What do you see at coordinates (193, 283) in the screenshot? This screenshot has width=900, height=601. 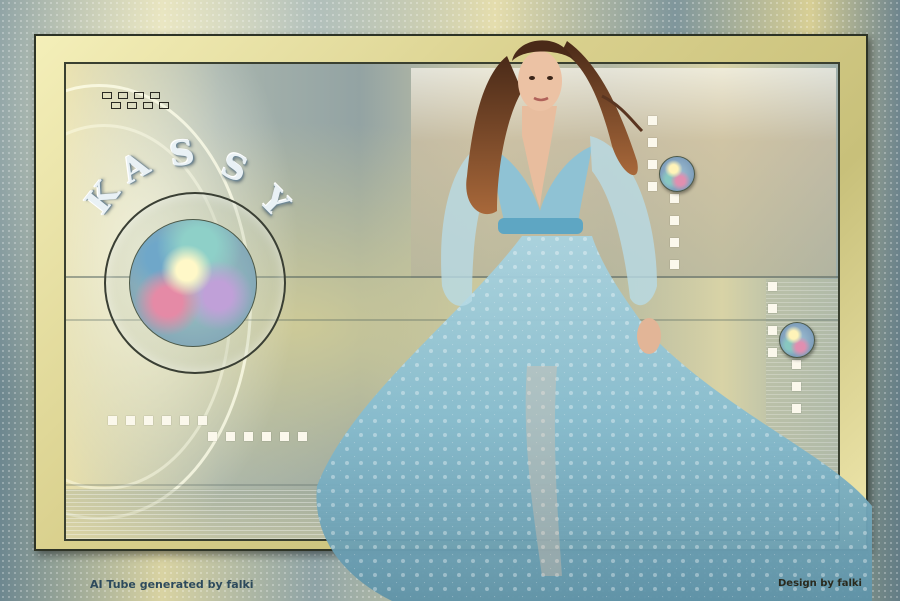 I see `crystal-orb` at bounding box center [193, 283].